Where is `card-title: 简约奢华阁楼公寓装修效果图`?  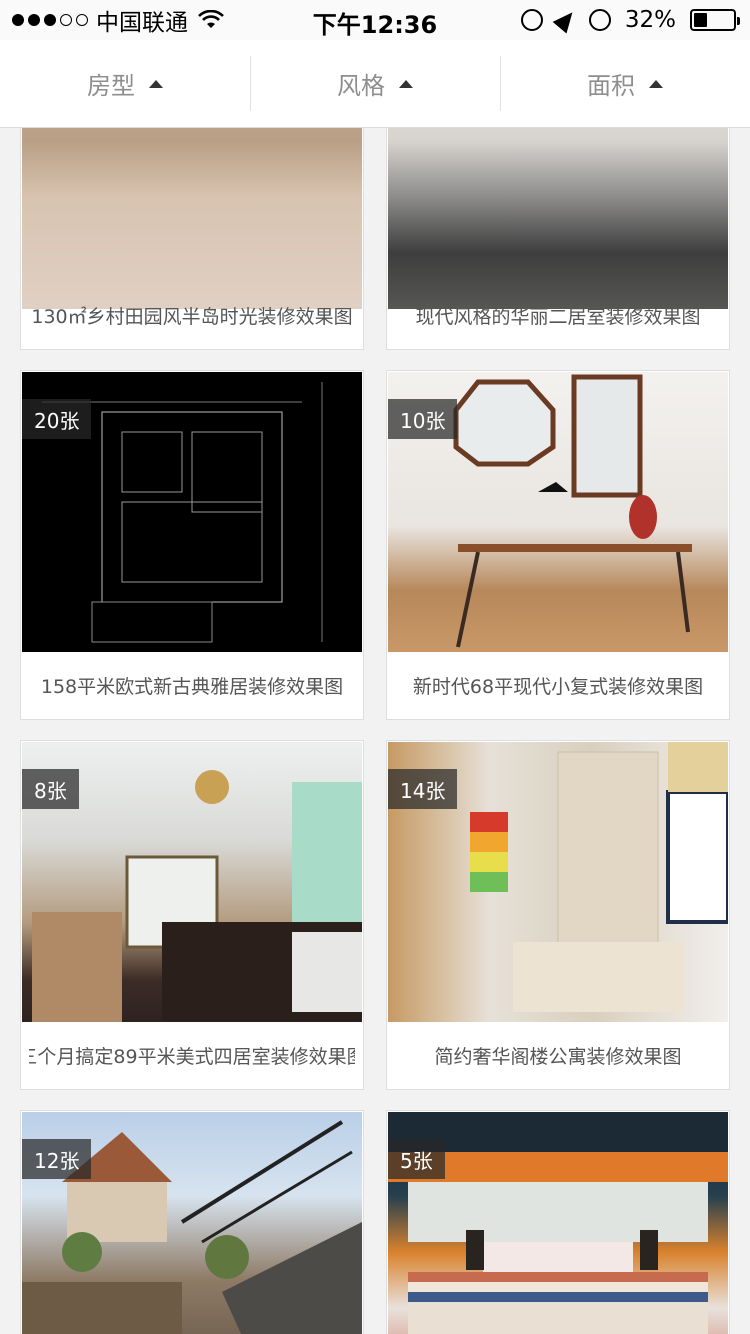 card-title: 简约奢华阁楼公寓装修效果图 is located at coordinates (558, 1056).